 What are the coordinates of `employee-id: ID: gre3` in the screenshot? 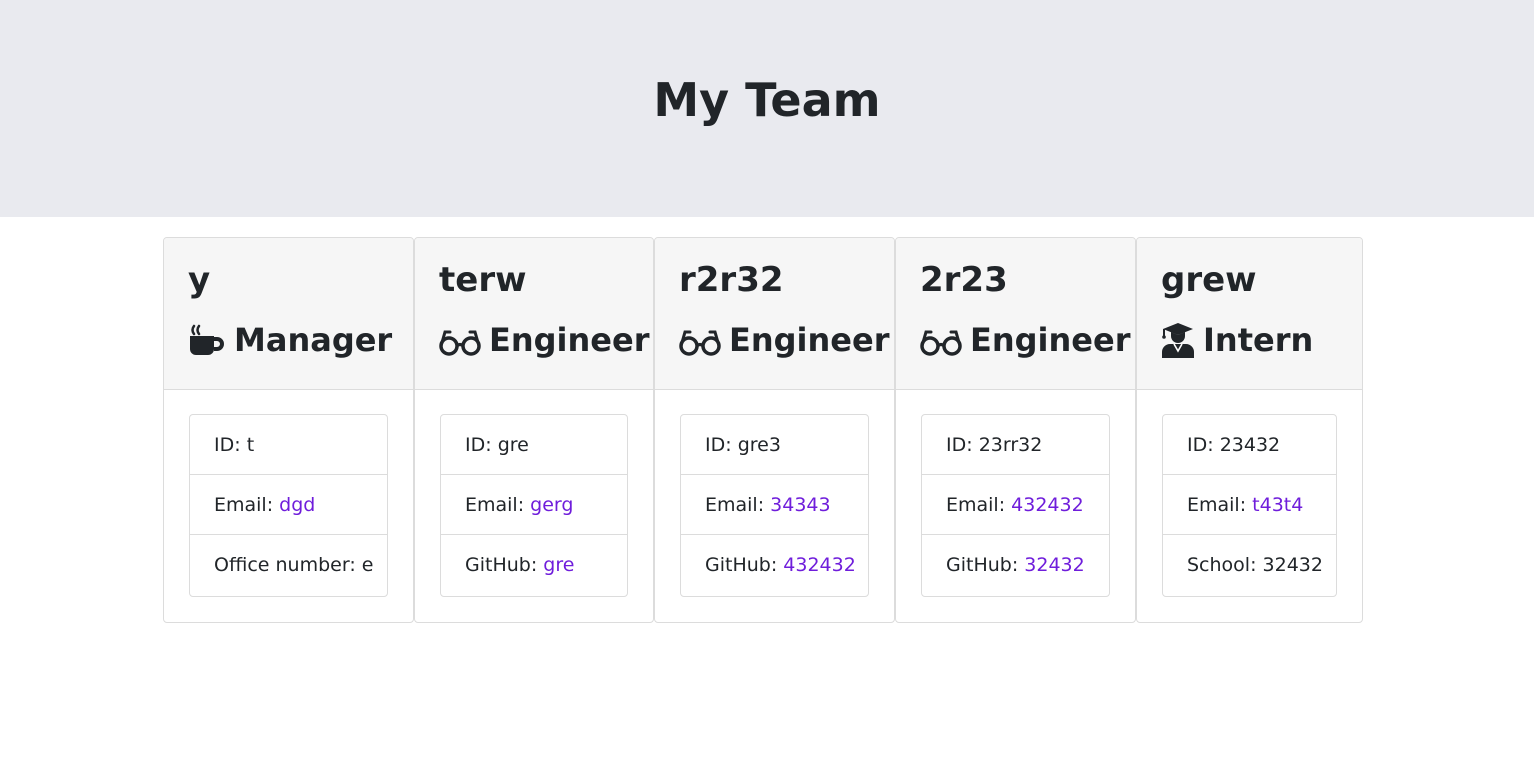 It's located at (774, 445).